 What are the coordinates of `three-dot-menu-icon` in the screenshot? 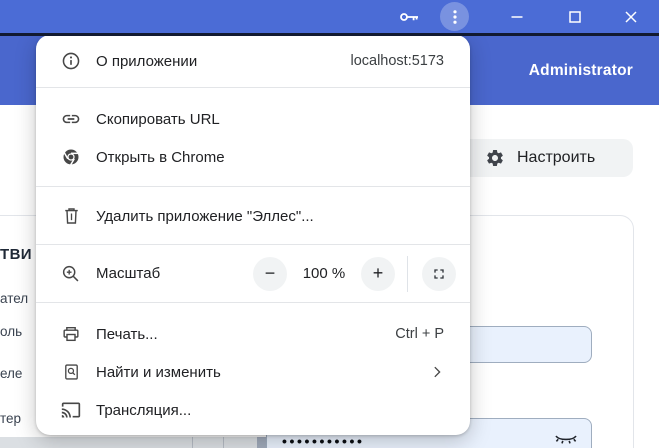 It's located at (455, 17).